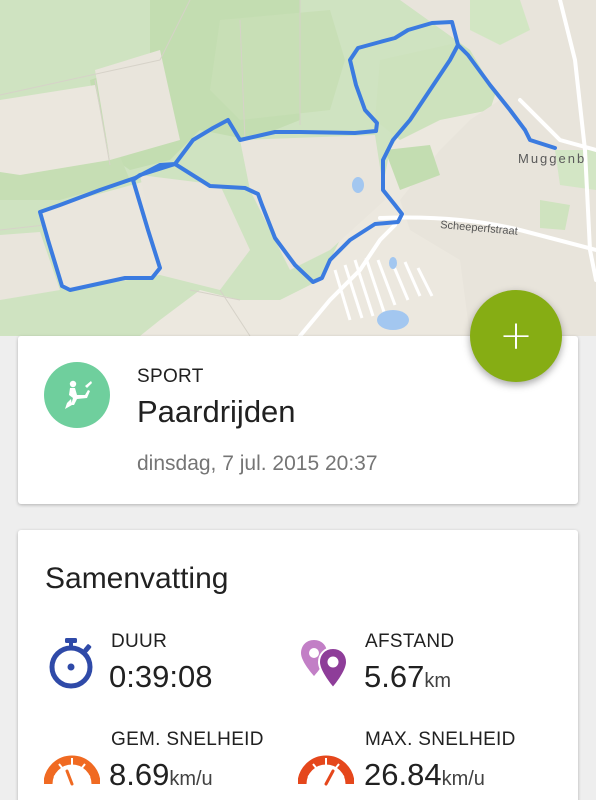  I want to click on max-speed-label: MAX. SNELHEID, so click(440, 739).